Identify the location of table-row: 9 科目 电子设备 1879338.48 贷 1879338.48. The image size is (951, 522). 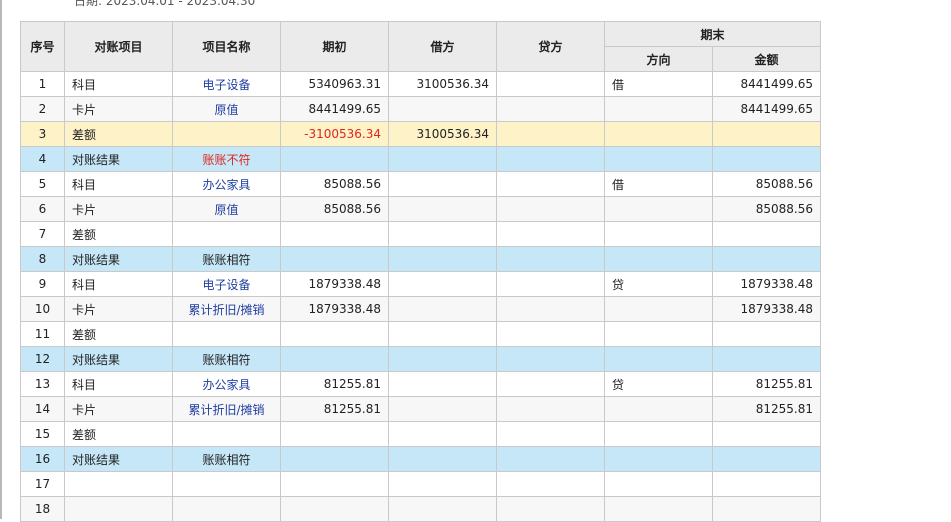
(420, 284).